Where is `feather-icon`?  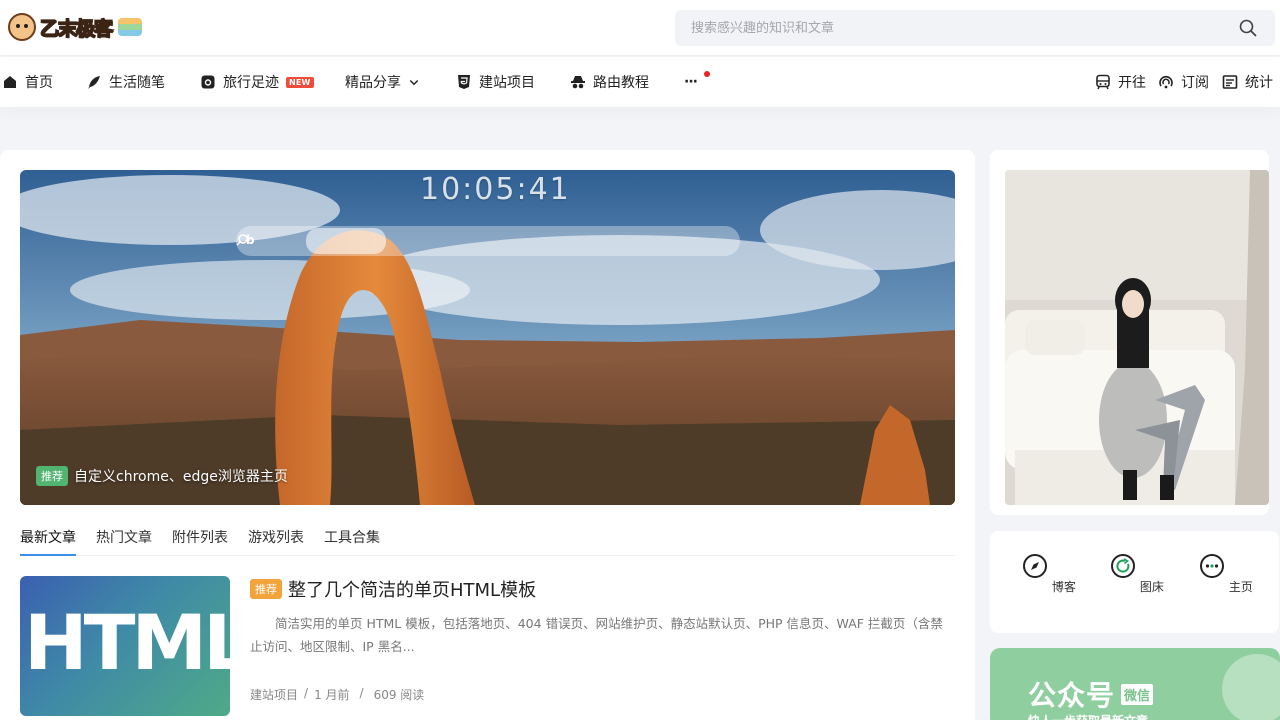 feather-icon is located at coordinates (94, 82).